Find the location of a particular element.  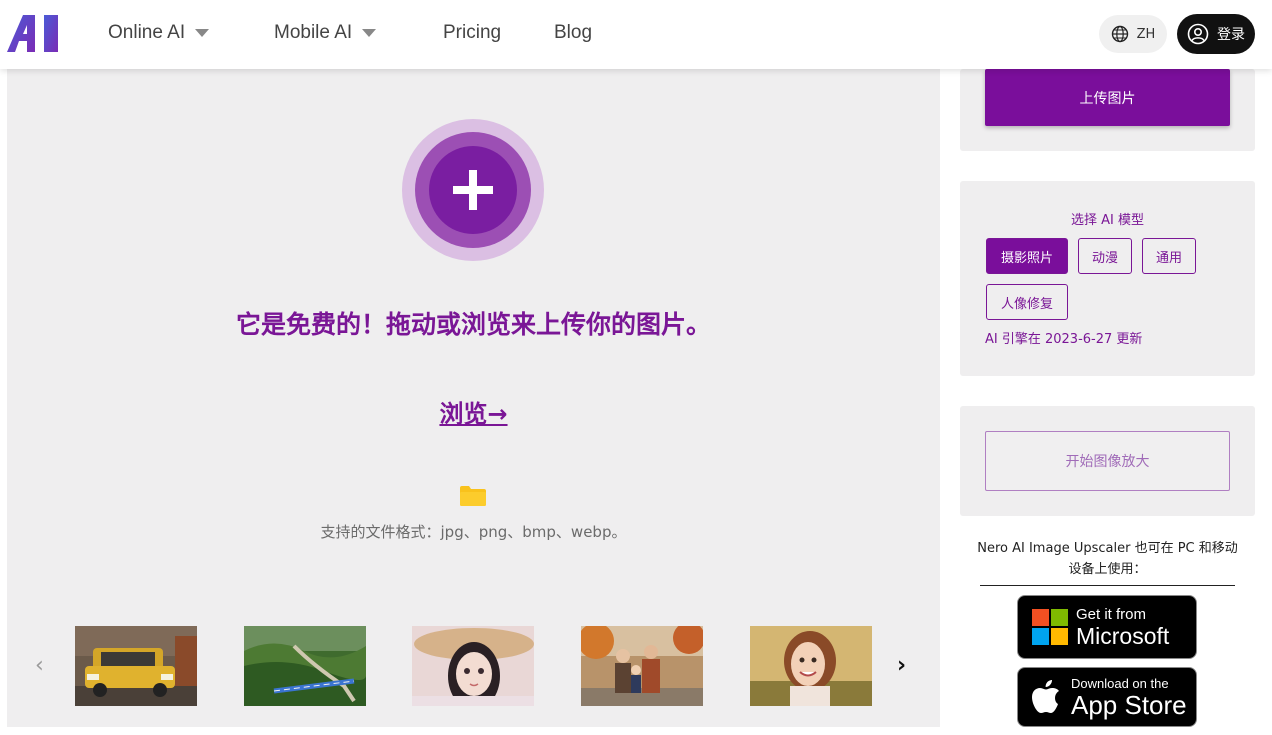

nav-blog: Blog is located at coordinates (573, 33).